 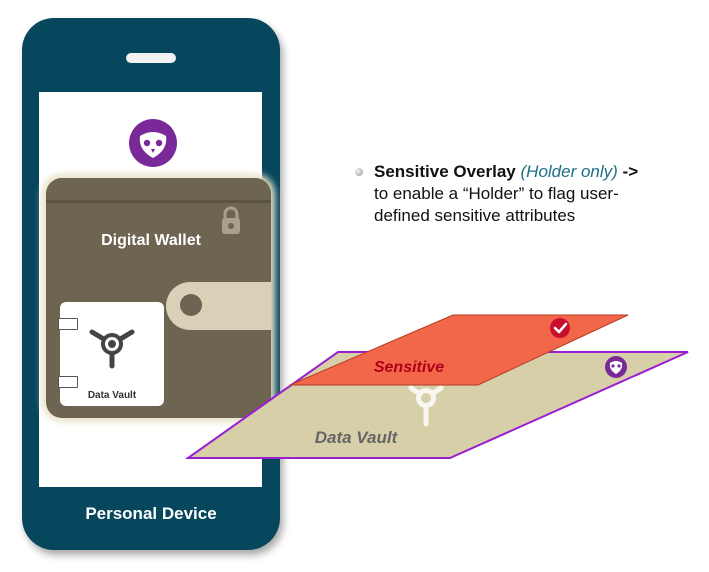 I want to click on layer-owl-icon, so click(x=616, y=367).